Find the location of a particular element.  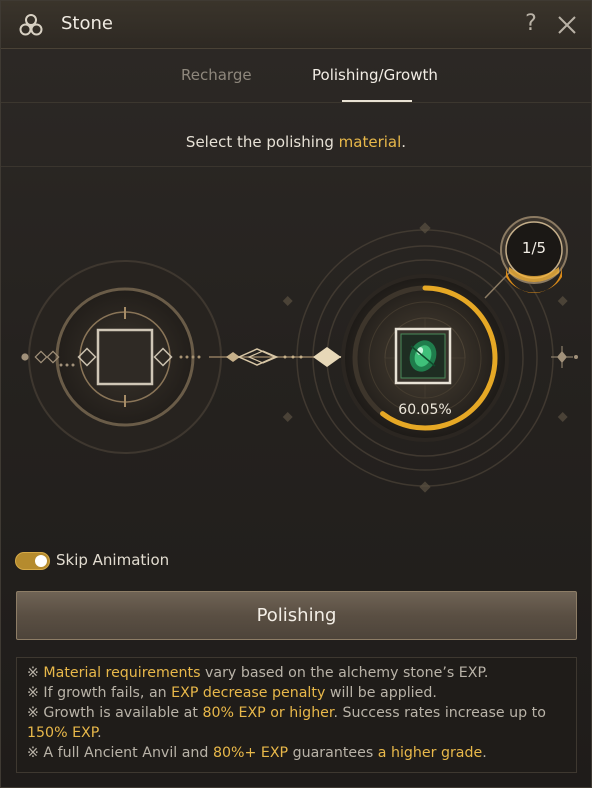

note-text: A full Ancient Anvil and is located at coordinates (128, 753).